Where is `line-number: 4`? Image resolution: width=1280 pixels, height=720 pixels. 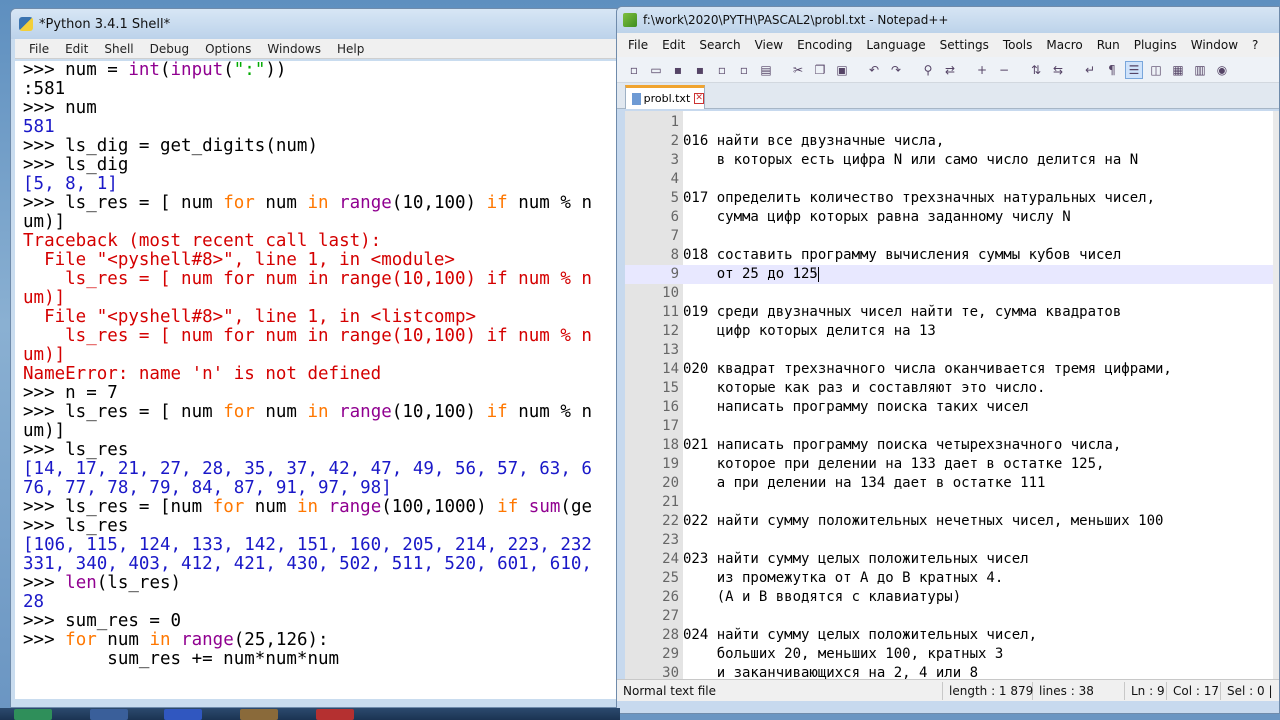 line-number: 4 is located at coordinates (674, 179).